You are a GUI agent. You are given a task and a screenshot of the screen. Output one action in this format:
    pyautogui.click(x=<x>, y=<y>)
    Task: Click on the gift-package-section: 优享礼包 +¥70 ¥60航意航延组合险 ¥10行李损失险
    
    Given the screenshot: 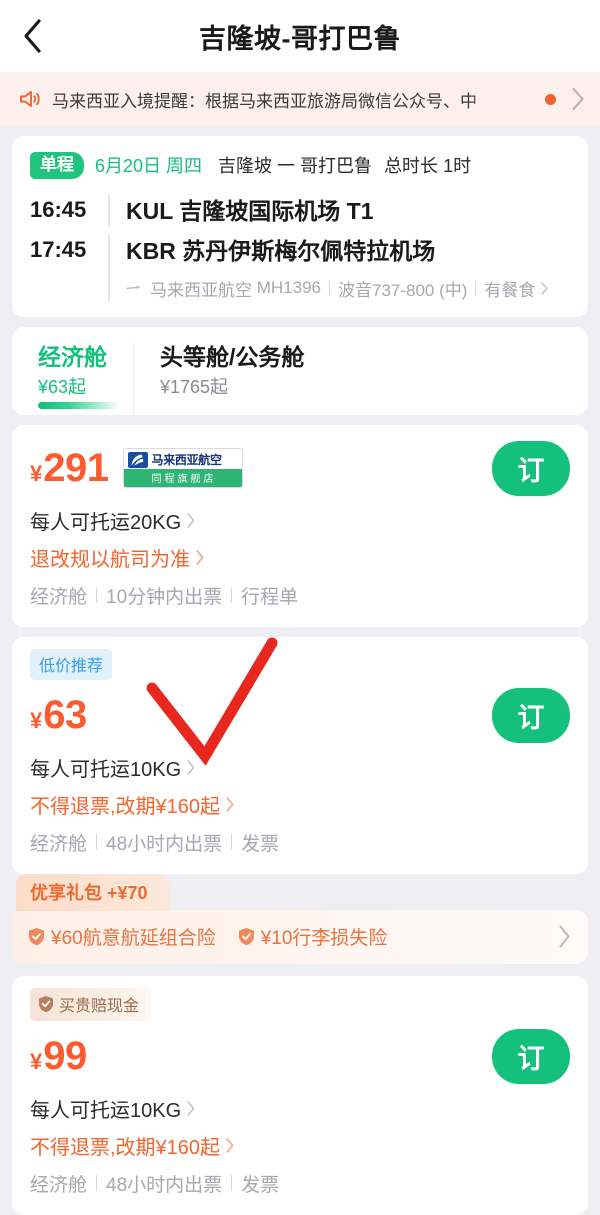 What is the action you would take?
    pyautogui.click(x=300, y=917)
    